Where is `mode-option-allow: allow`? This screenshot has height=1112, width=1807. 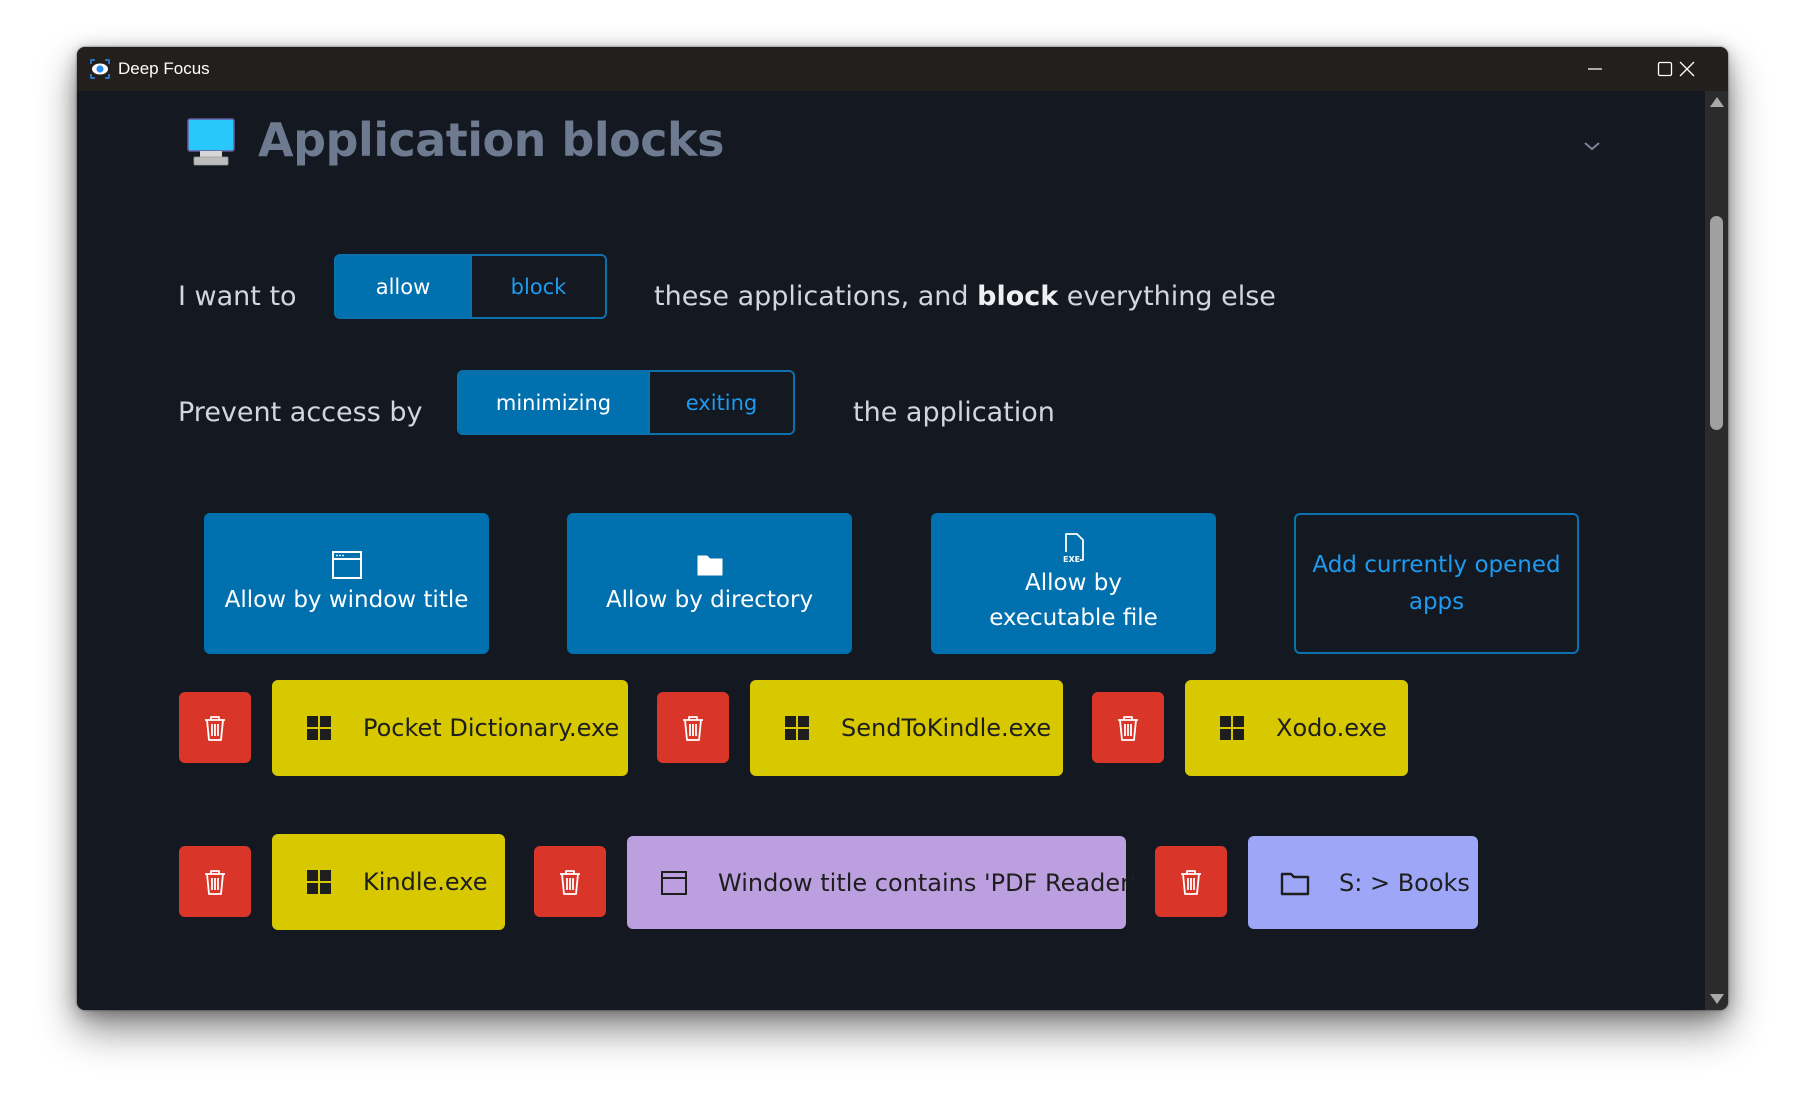 mode-option-allow: allow is located at coordinates (403, 286).